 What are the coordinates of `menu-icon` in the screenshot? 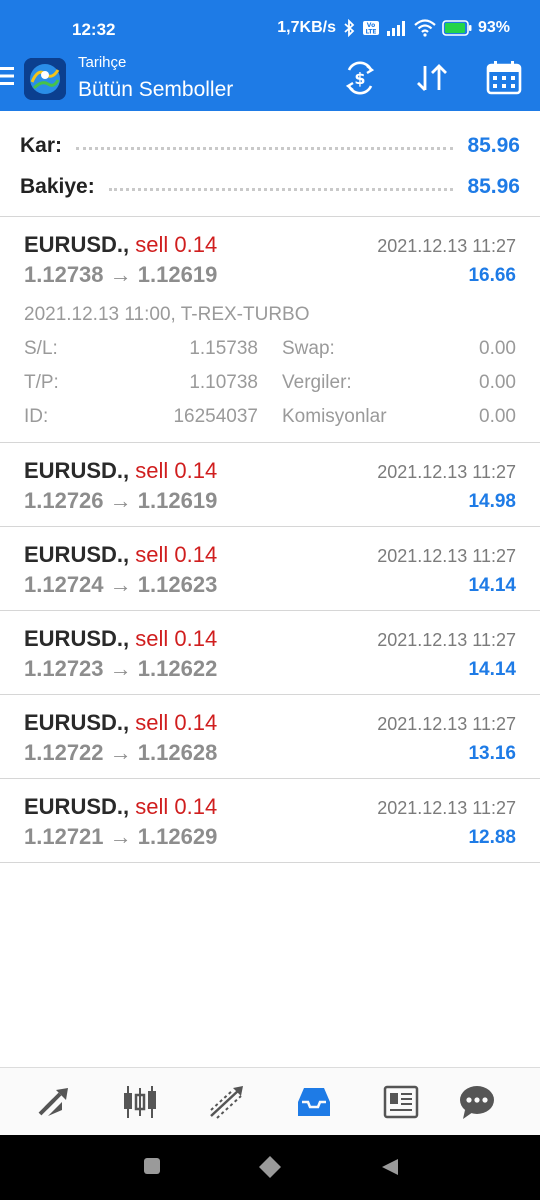 It's located at (7, 76).